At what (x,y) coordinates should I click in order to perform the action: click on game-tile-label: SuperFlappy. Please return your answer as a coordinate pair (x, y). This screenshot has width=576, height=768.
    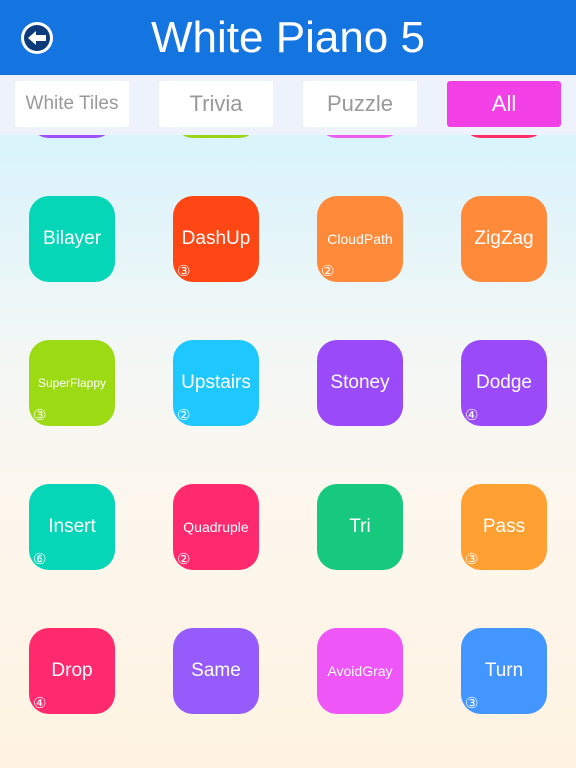
    Looking at the image, I should click on (72, 383).